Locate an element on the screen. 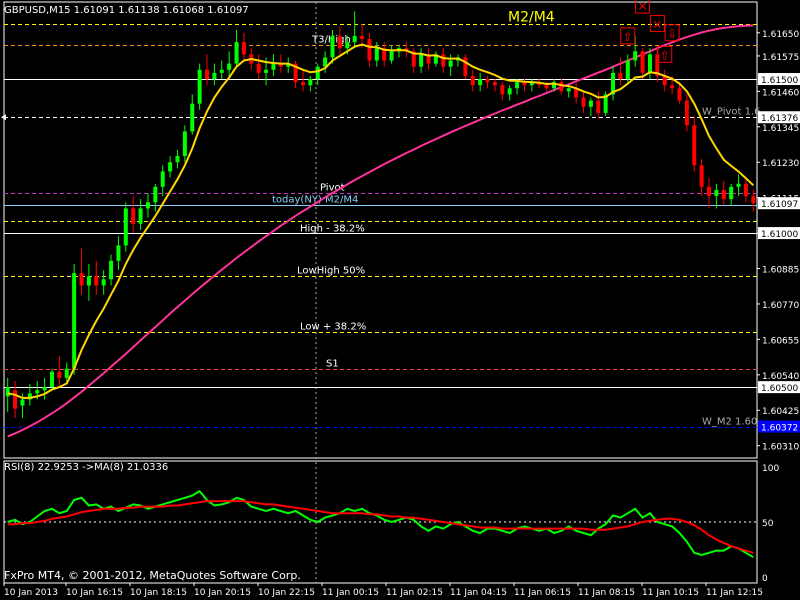 This screenshot has width=800, height=600. price-label-text: 1.61500 is located at coordinates (779, 81).